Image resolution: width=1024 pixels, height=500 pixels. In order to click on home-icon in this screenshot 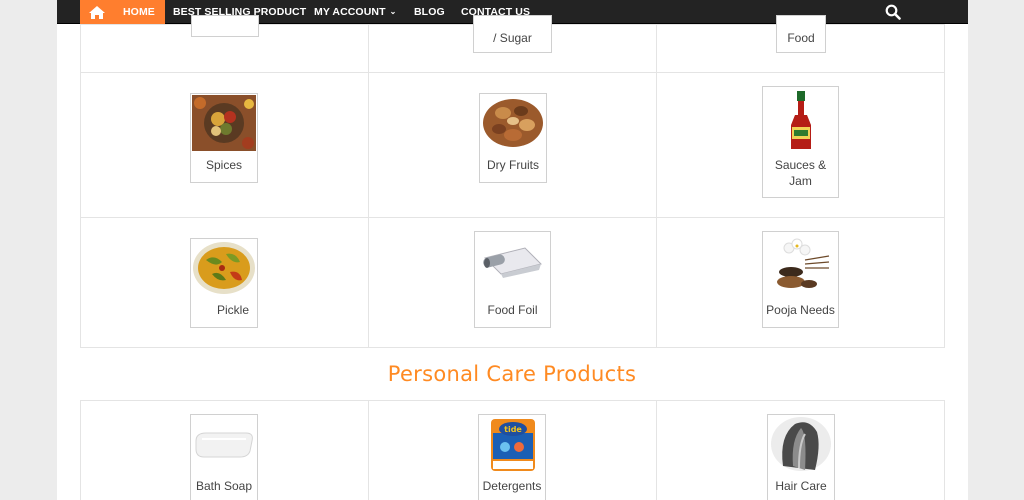, I will do `click(96, 12)`.